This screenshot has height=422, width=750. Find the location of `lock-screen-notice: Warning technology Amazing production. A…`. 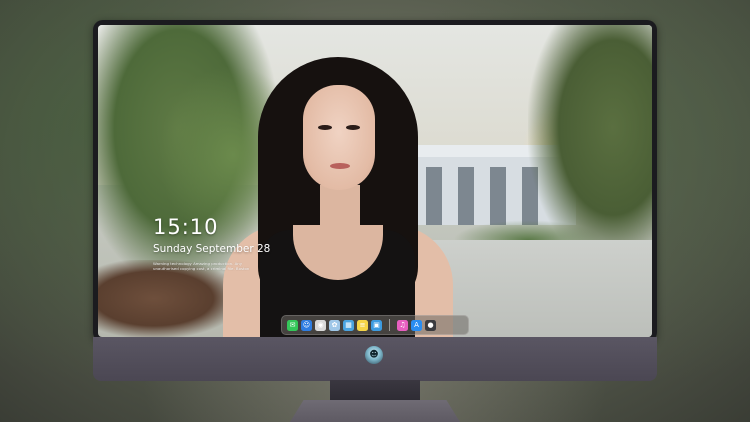

lock-screen-notice: Warning technology Amazing production. A… is located at coordinates (207, 266).